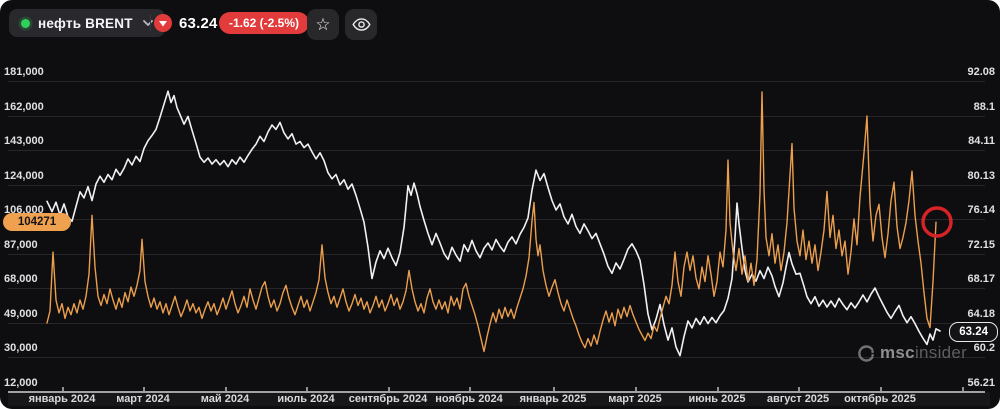  I want to click on x-axis-label: июнь 2025, so click(717, 399).